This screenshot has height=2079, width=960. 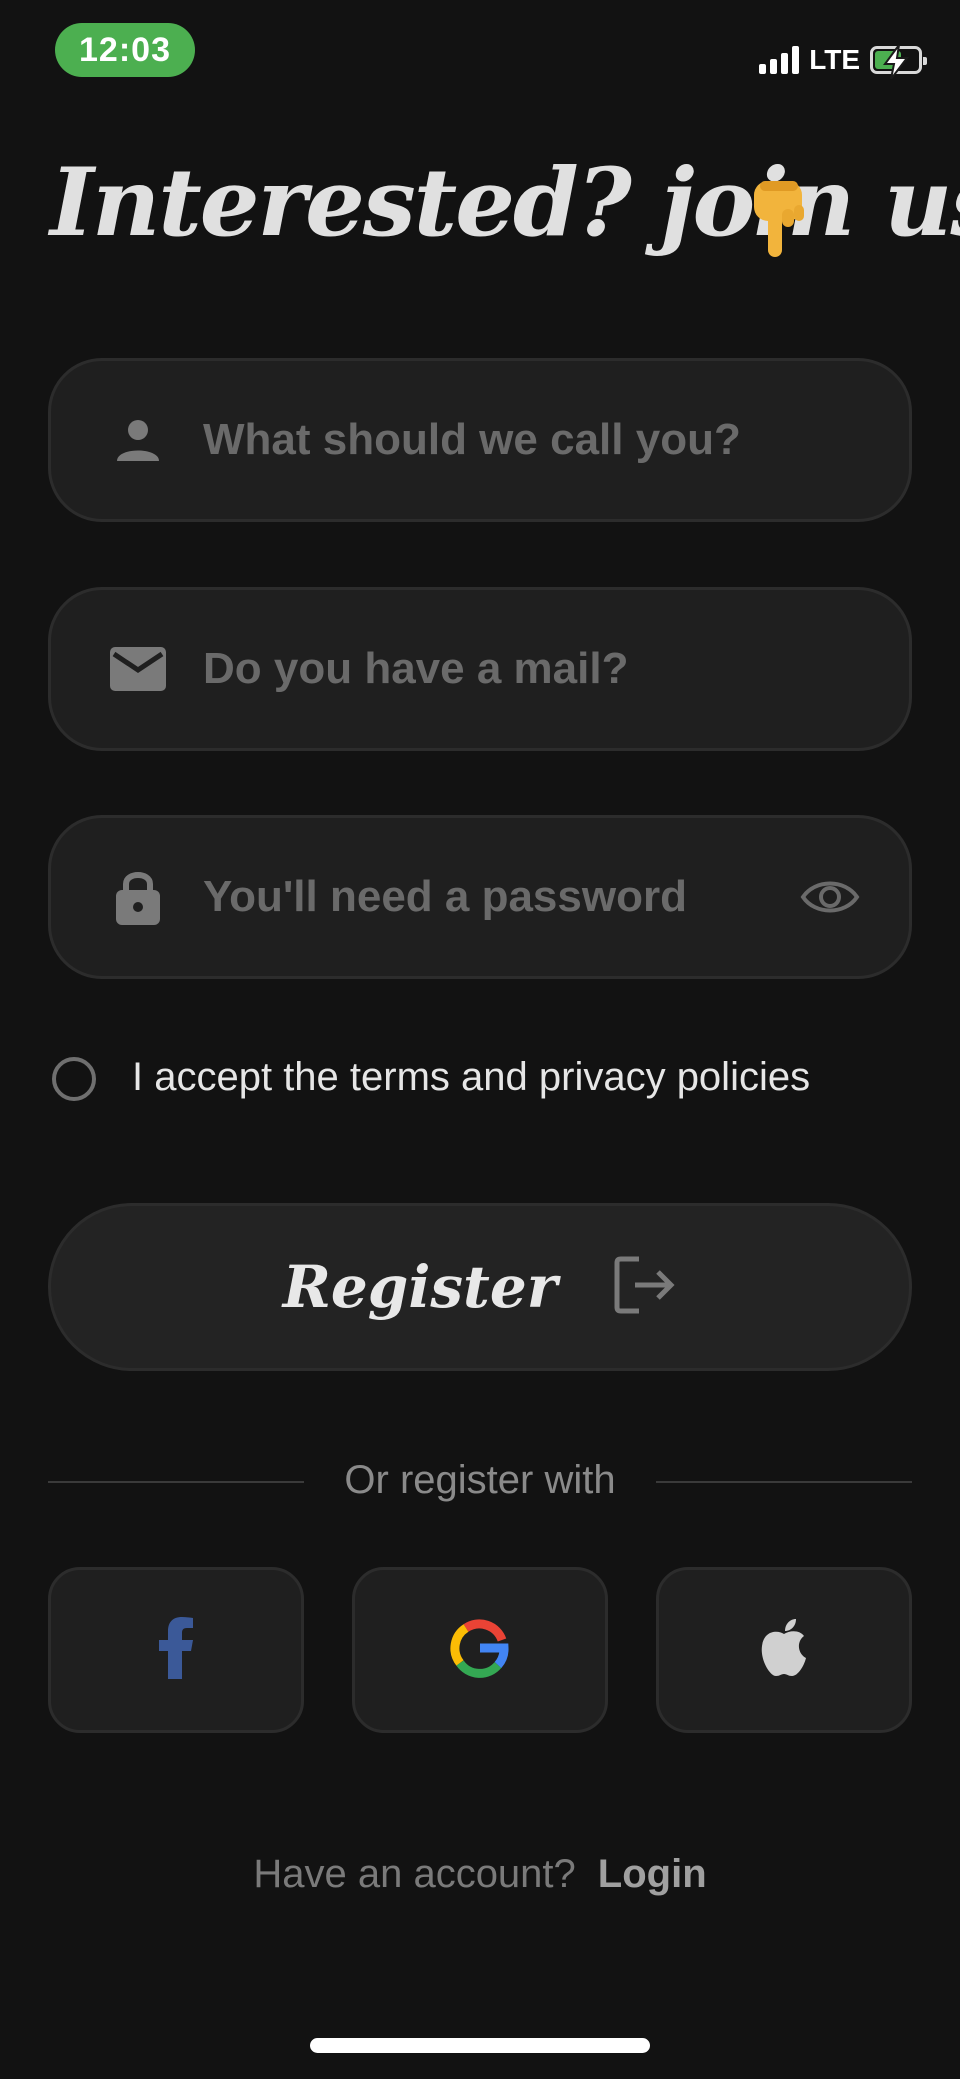 What do you see at coordinates (555, 440) in the screenshot?
I see `name-input` at bounding box center [555, 440].